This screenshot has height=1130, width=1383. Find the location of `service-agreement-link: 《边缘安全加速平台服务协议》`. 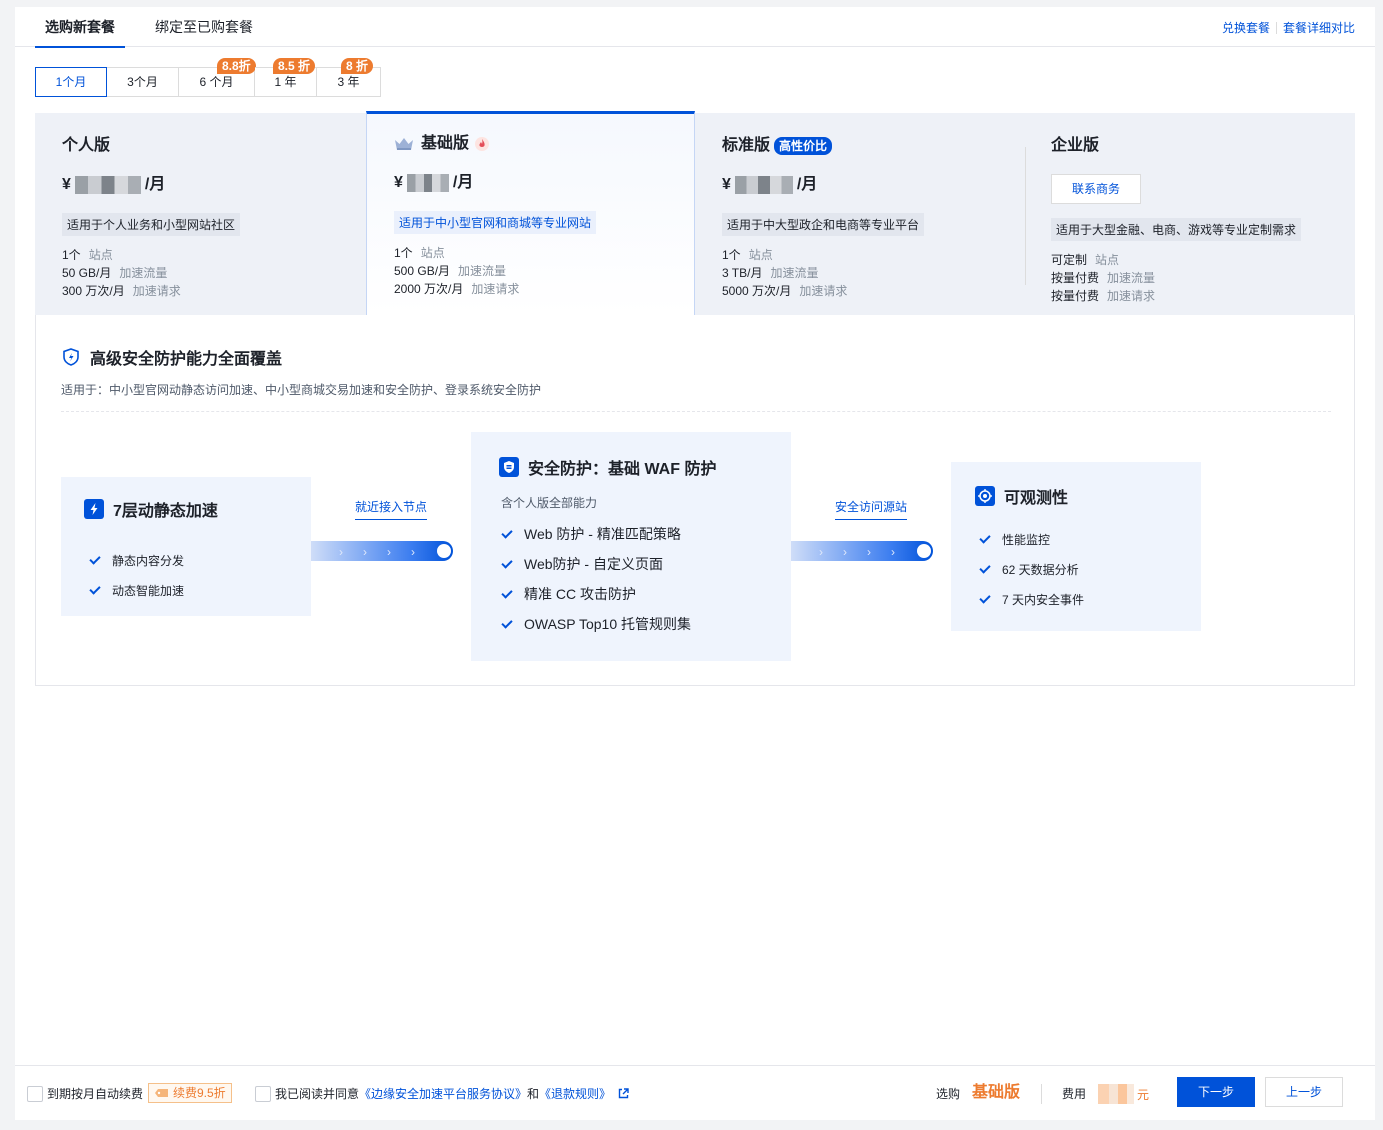

service-agreement-link: 《边缘安全加速平台服务协议》 is located at coordinates (443, 1094).